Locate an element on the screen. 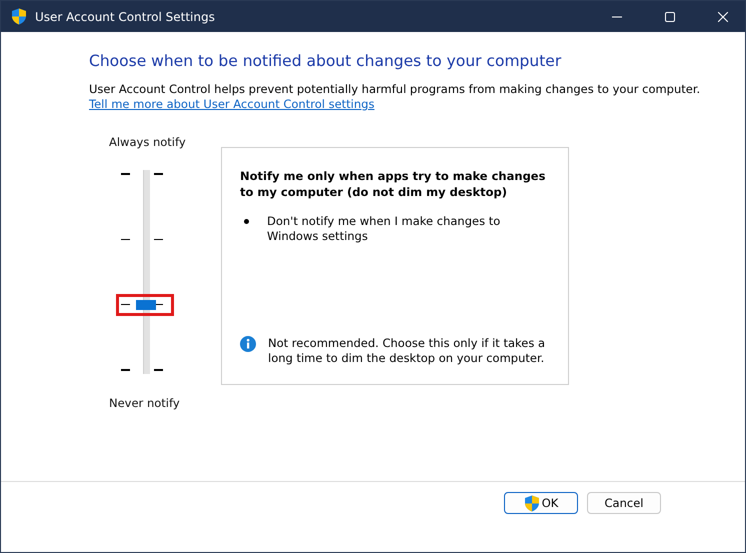 The image size is (746, 553). cancel-button: Cancel is located at coordinates (624, 503).